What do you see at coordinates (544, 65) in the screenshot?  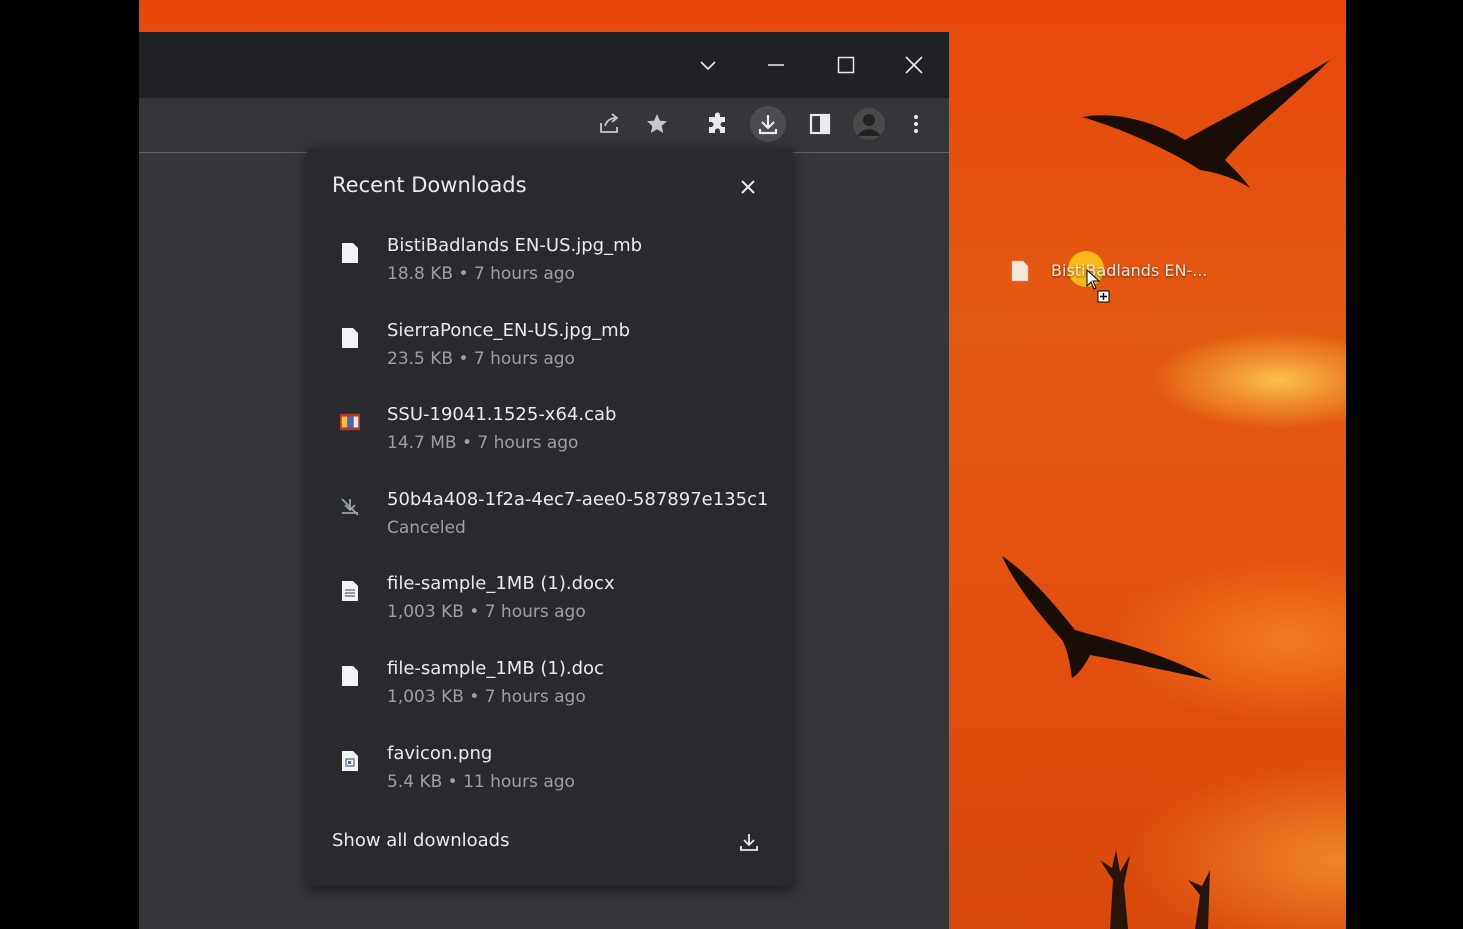 I see `title-bar` at bounding box center [544, 65].